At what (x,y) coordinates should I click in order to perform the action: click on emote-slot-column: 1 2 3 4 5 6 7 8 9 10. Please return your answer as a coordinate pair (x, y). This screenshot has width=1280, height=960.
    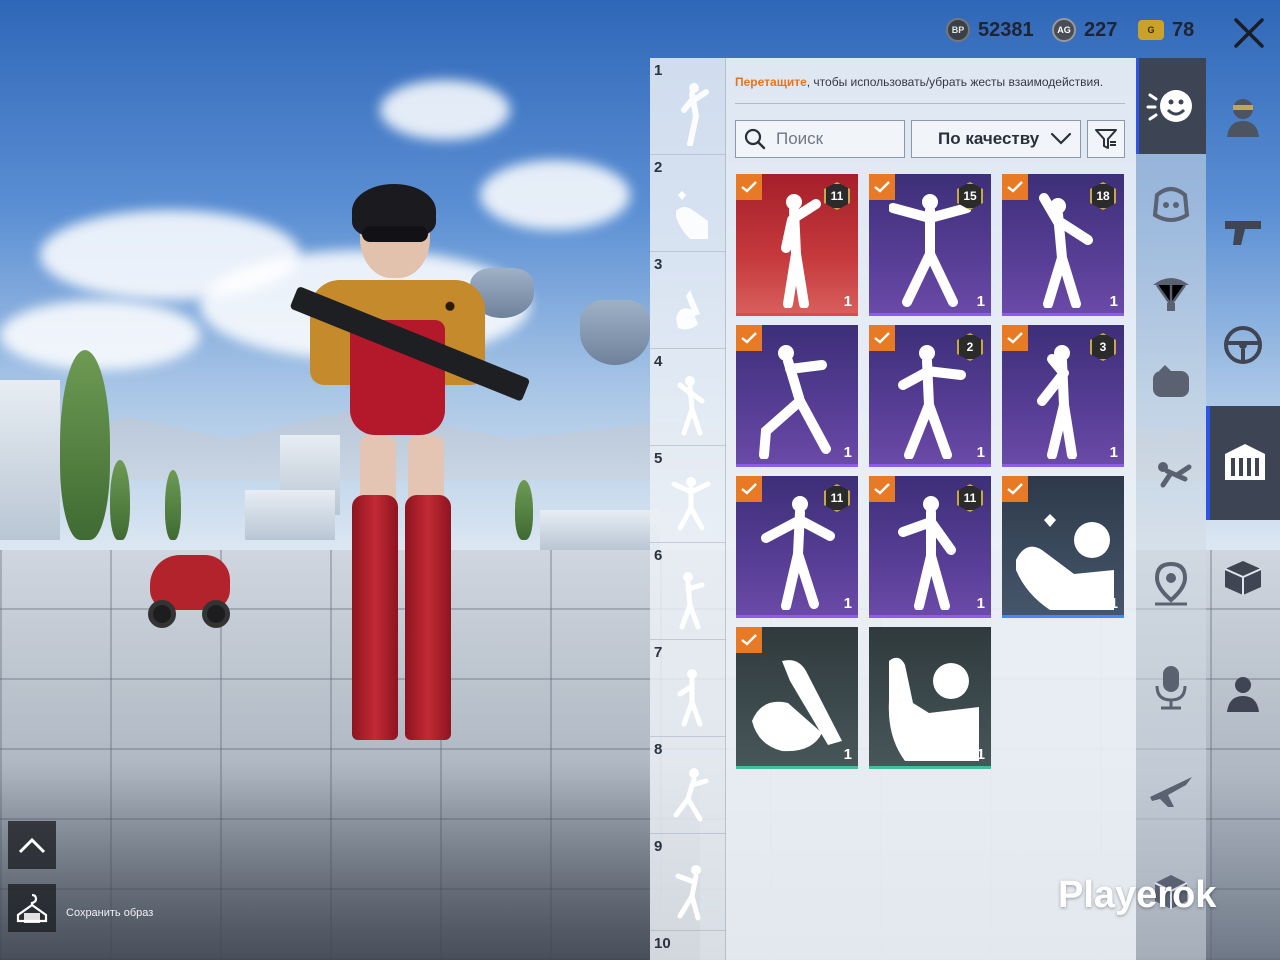
    Looking at the image, I should click on (688, 509).